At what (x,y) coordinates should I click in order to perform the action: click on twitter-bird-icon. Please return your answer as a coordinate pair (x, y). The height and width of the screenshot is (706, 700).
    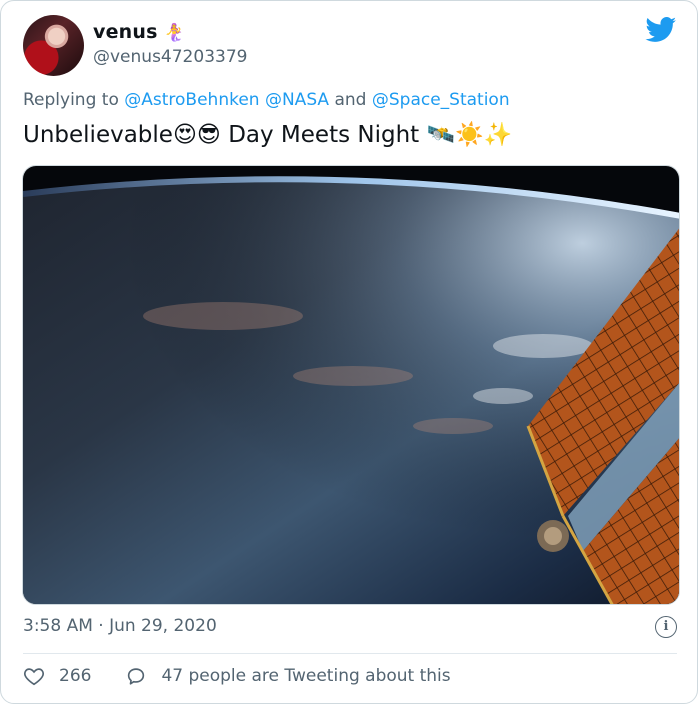
    Looking at the image, I should click on (661, 30).